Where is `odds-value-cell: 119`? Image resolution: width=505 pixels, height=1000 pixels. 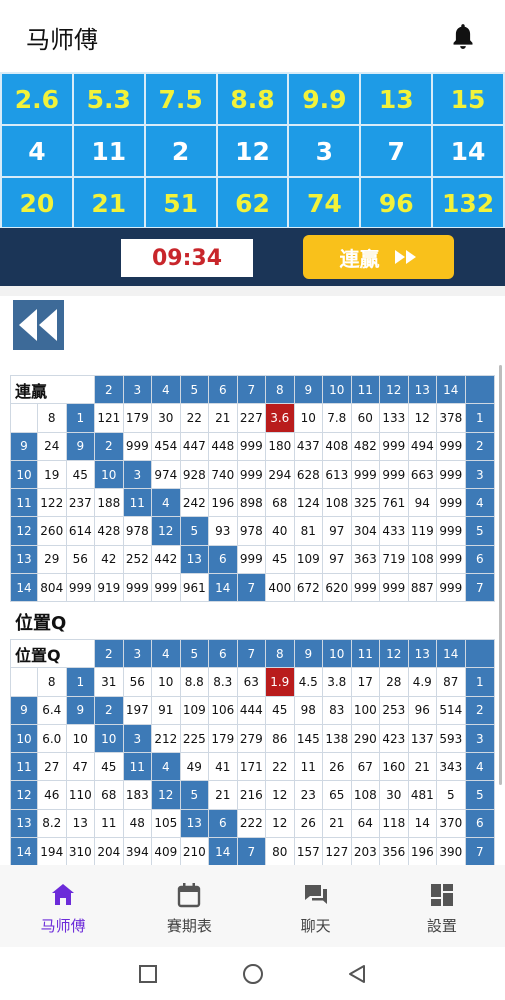 odds-value-cell: 119 is located at coordinates (422, 531).